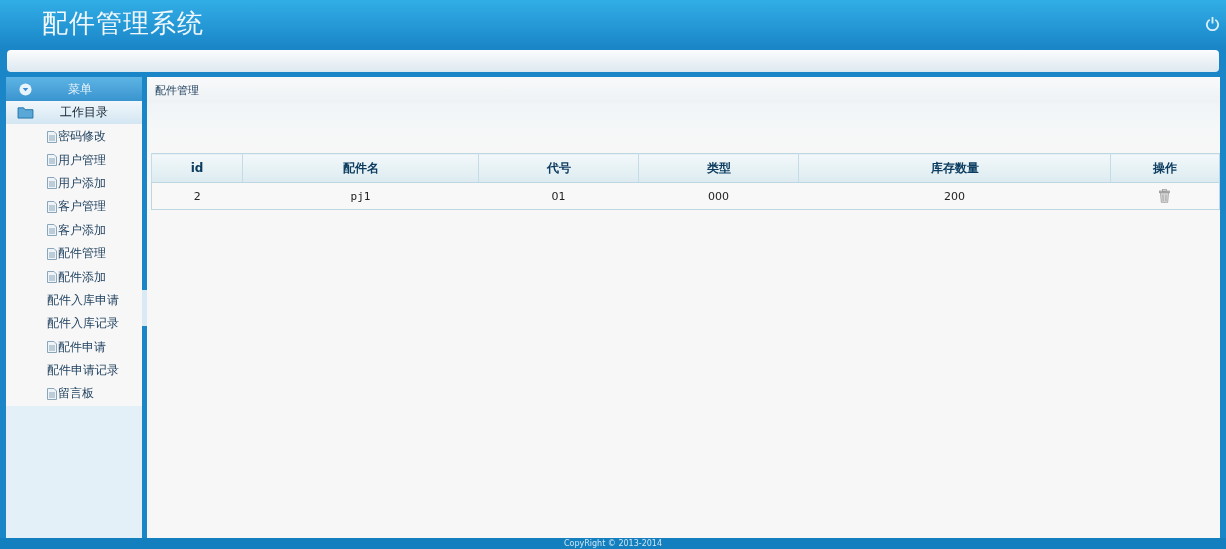 This screenshot has width=1226, height=549. I want to click on folder-group: 工作目录, so click(74, 112).